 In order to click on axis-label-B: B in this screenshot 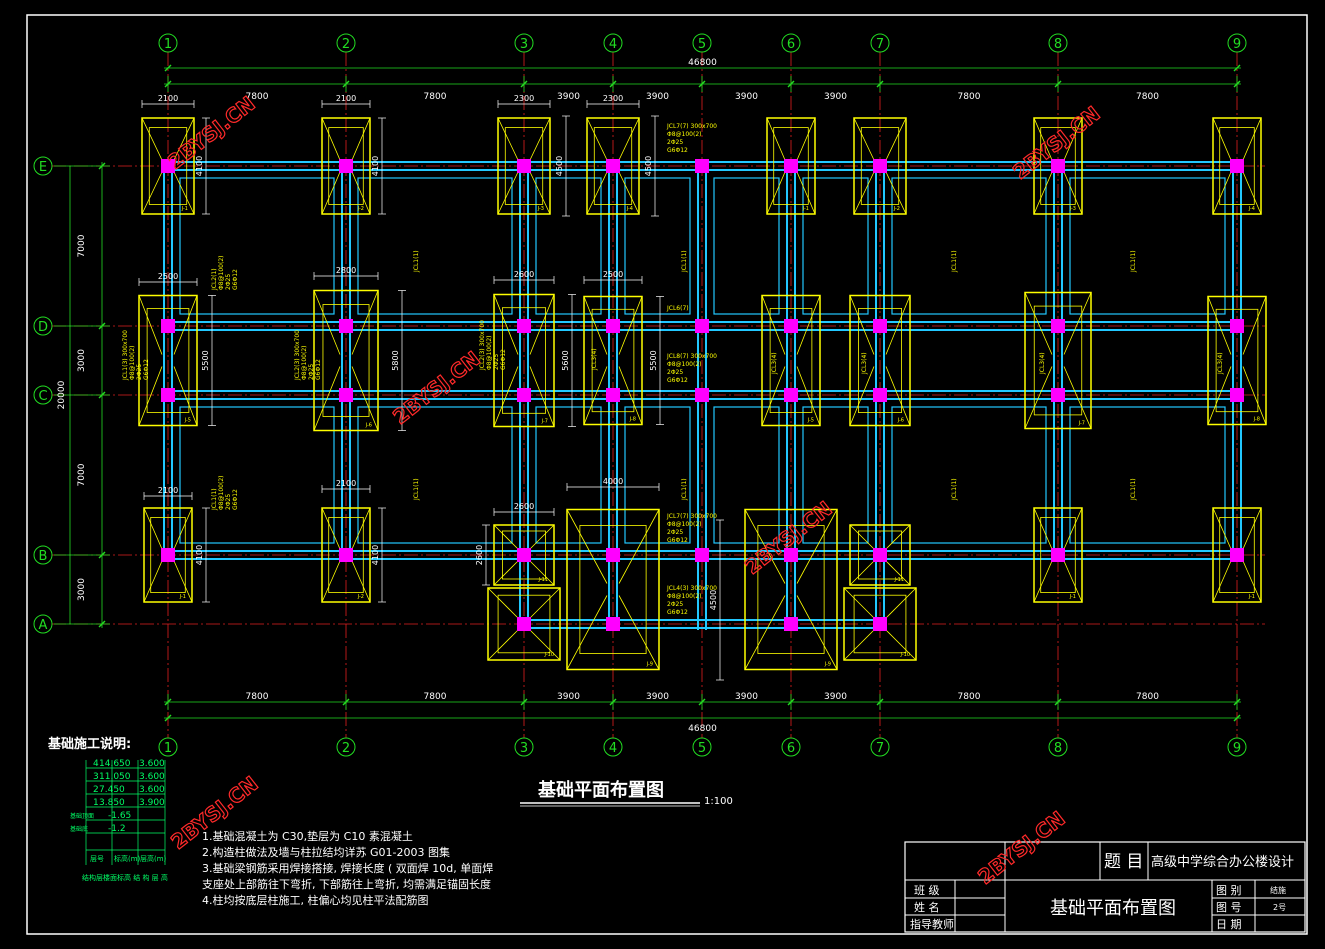, I will do `click(43, 556)`.